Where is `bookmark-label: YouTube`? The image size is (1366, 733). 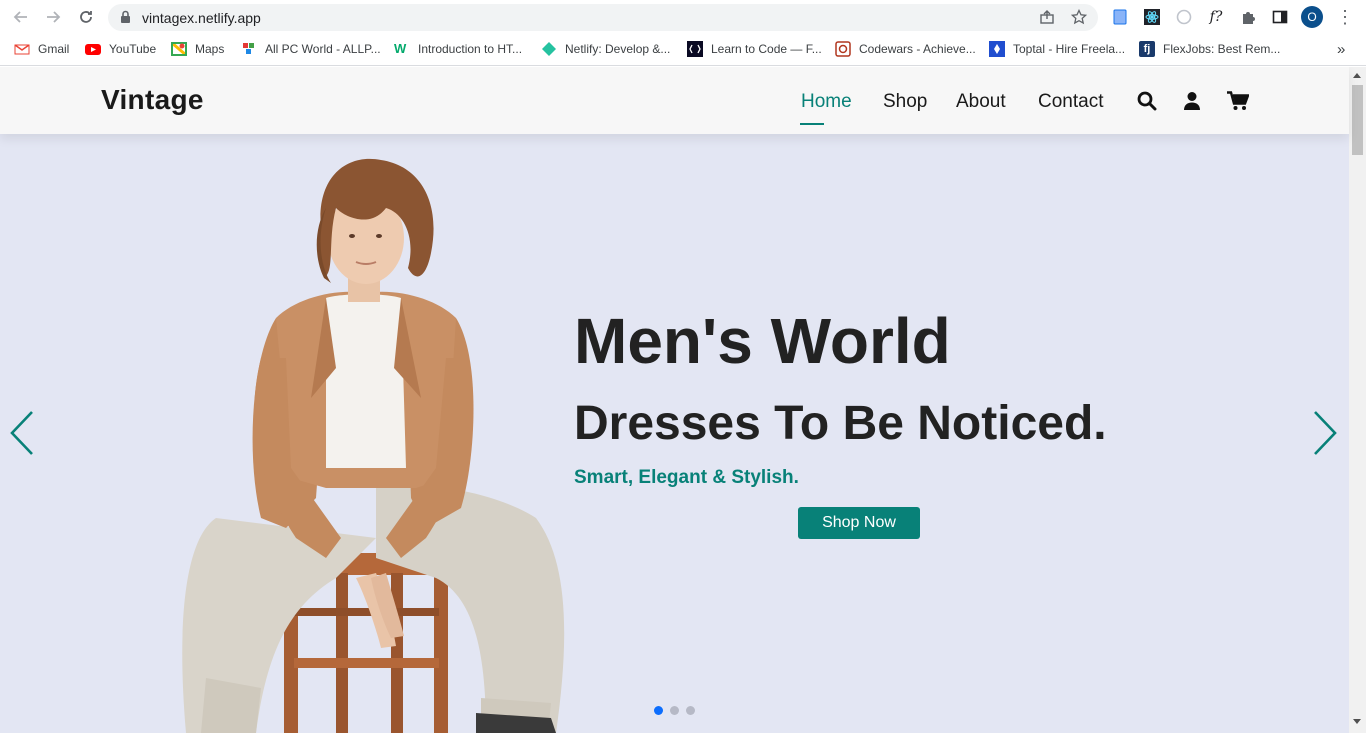
bookmark-label: YouTube is located at coordinates (133, 49).